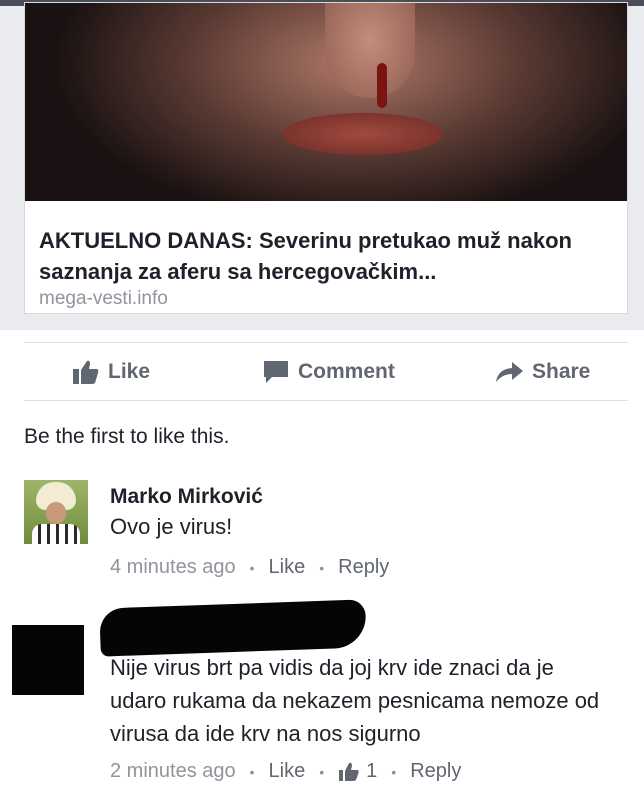 This screenshot has height=800, width=644. What do you see at coordinates (103, 298) in the screenshot?
I see `link-domain: mega-vesti.info` at bounding box center [103, 298].